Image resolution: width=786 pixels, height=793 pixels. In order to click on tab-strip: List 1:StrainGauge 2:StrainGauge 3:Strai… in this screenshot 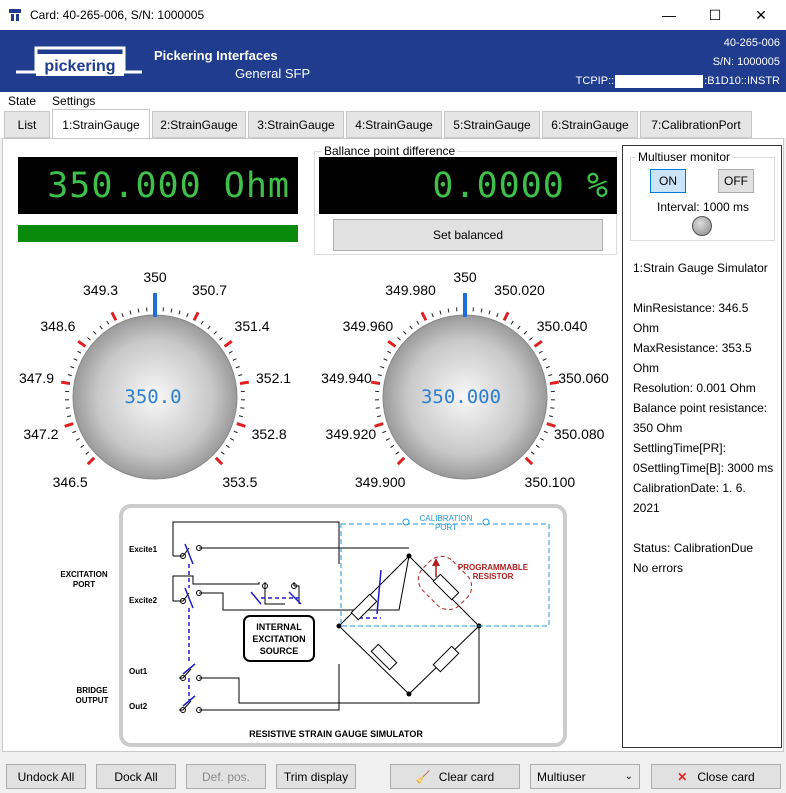, I will do `click(393, 124)`.